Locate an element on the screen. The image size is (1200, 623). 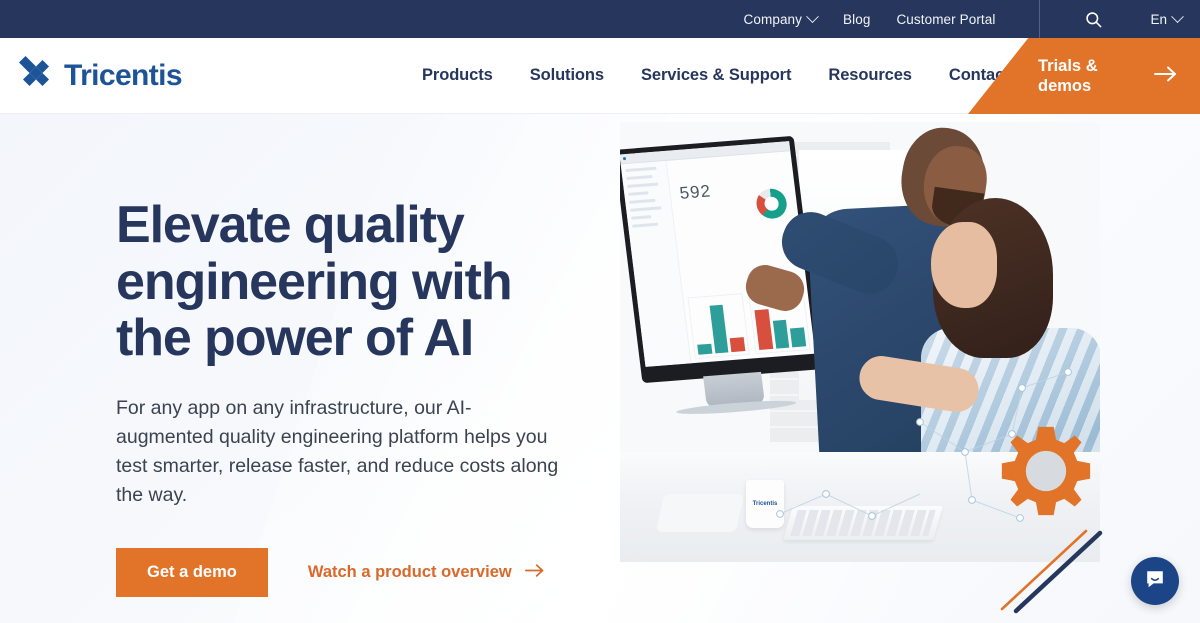
get-a-demo-button: Get a demo is located at coordinates (192, 572).